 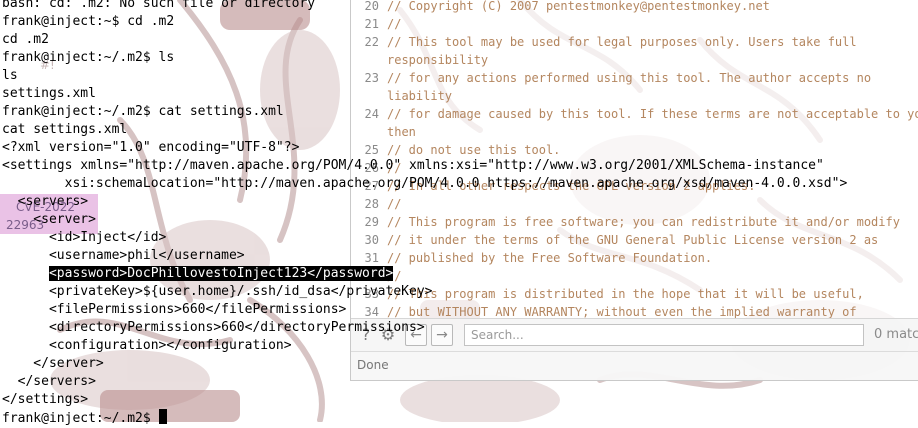 I want to click on terminal-prompt: frank@inject:~/.m2$, so click(x=80, y=418).